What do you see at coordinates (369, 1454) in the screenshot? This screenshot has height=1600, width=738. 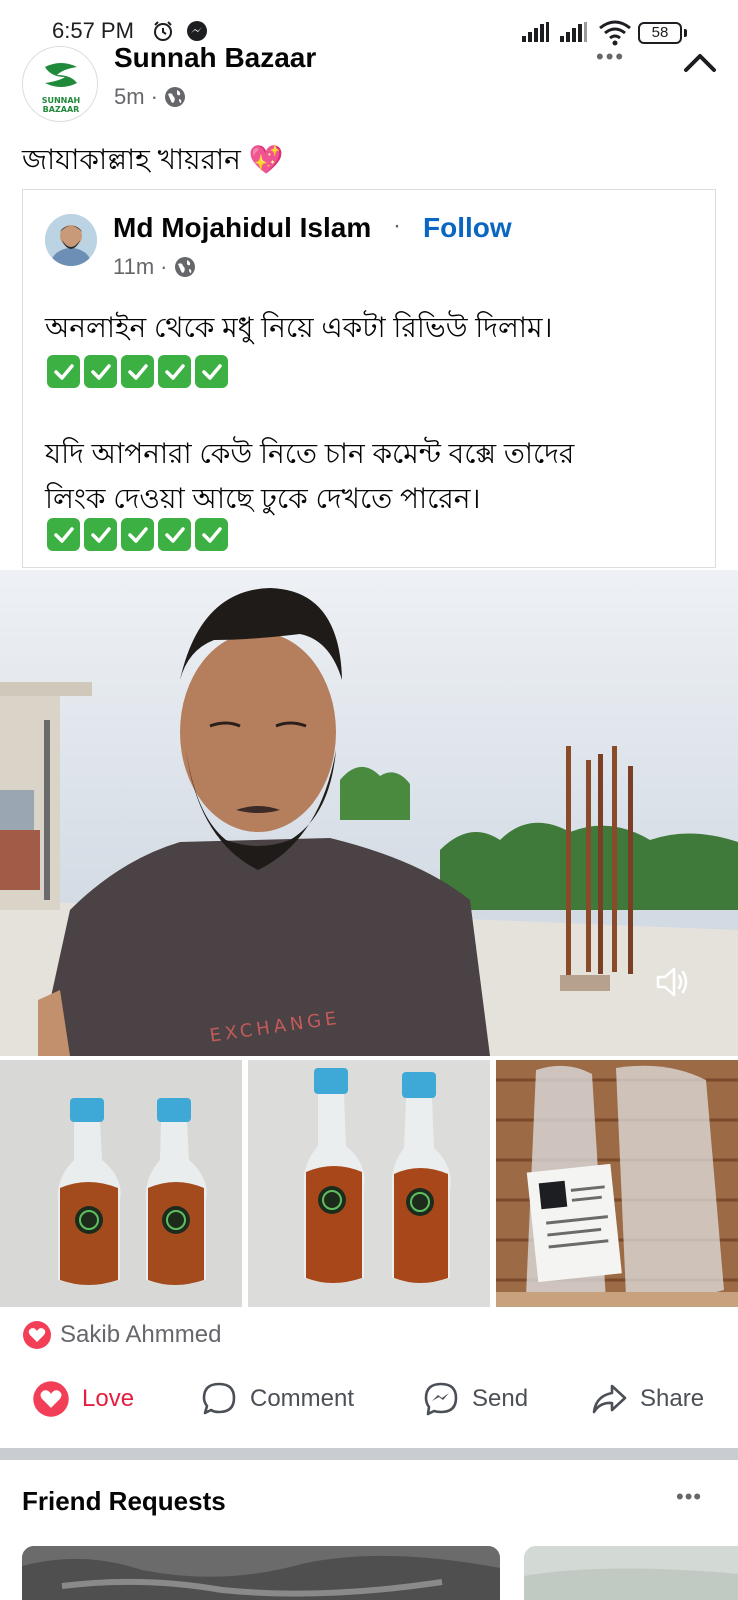 I see `feed-divider` at bounding box center [369, 1454].